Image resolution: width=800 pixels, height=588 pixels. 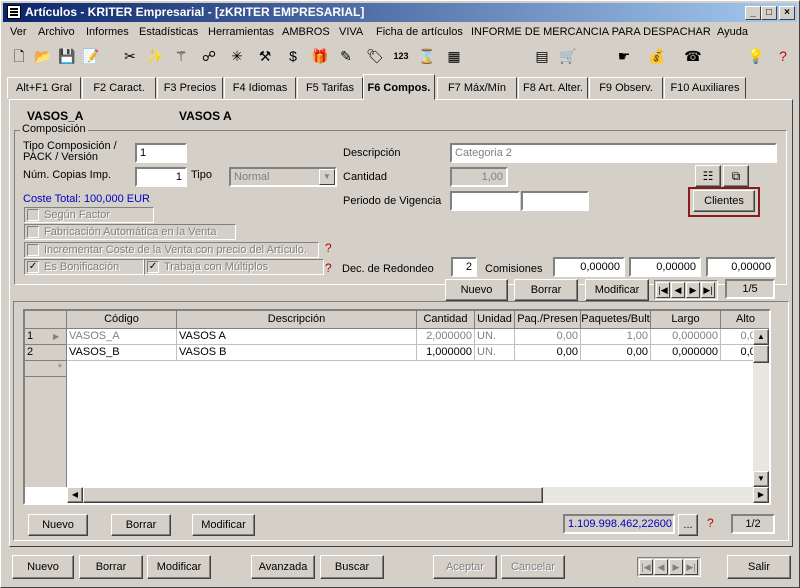 I want to click on menu-herramientas: Herramientas, so click(x=241, y=32).